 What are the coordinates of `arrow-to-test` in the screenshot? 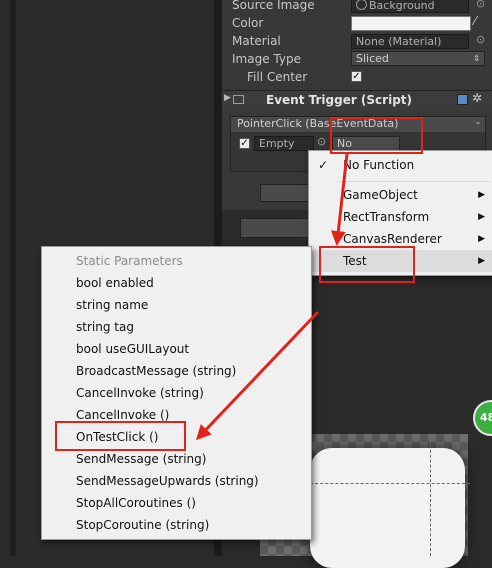 It's located at (339, 199).